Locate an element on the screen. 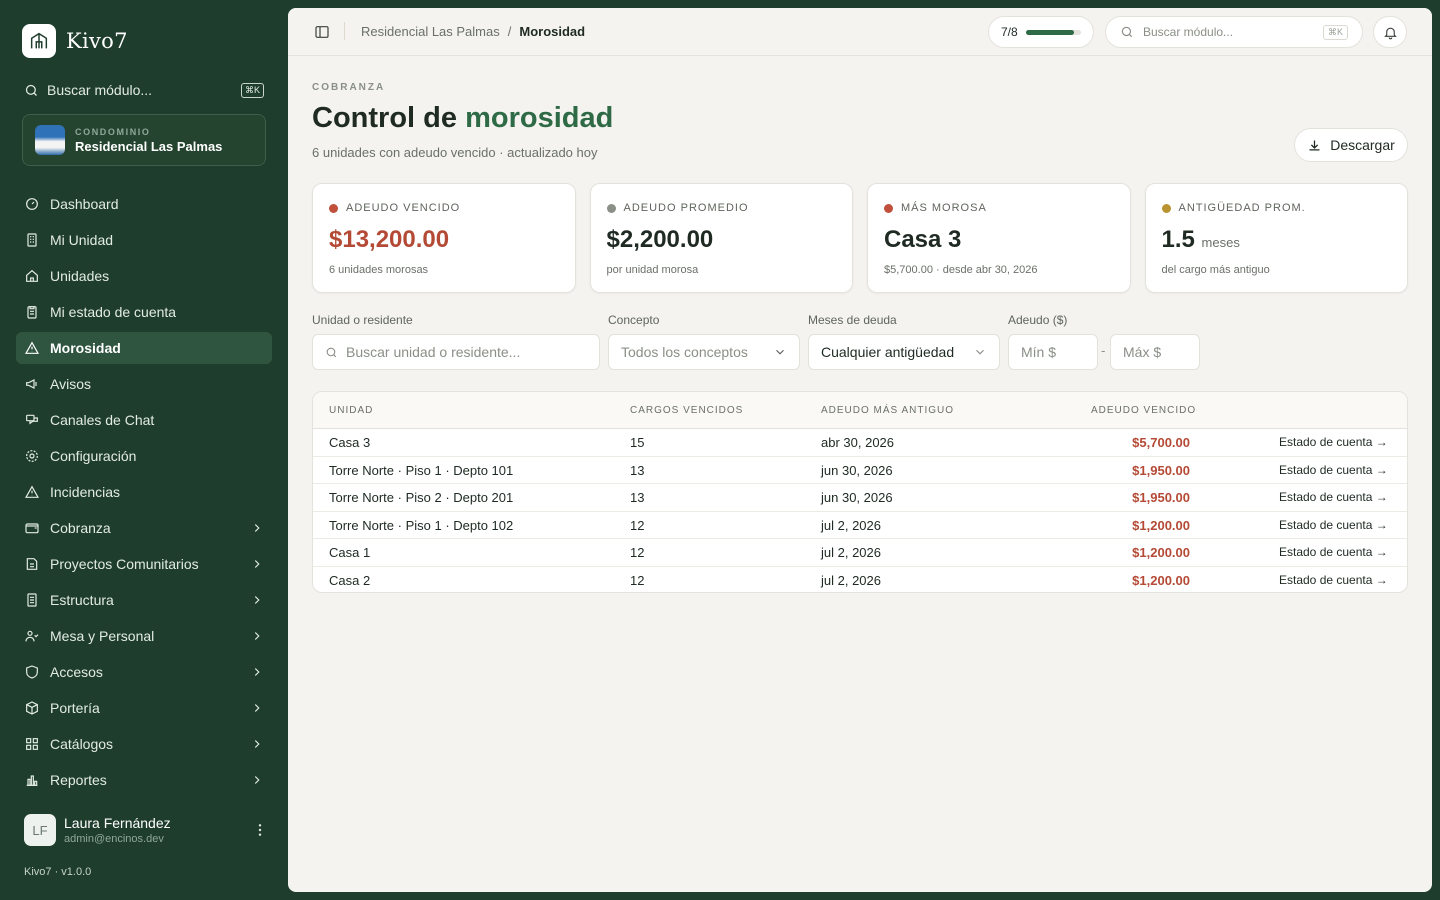 The width and height of the screenshot is (1440, 900). column-header-charges: CARGOS VENCIDOS is located at coordinates (687, 410).